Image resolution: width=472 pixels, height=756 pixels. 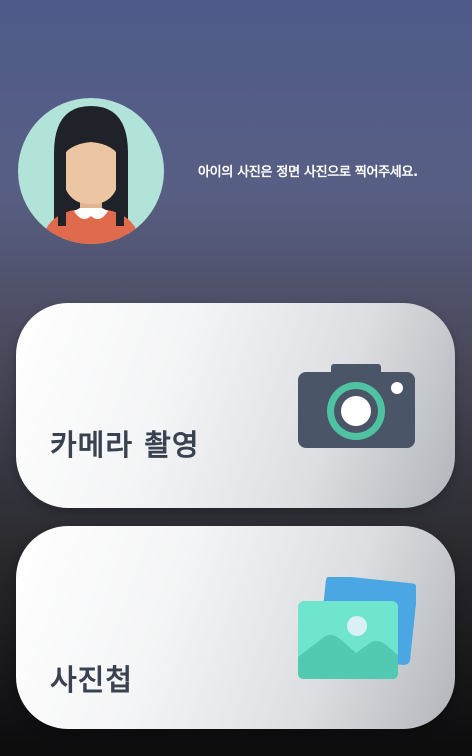 I want to click on photo-guide-text: 아이의 사진은 정면 사진으로 찍어주세요., so click(x=308, y=172).